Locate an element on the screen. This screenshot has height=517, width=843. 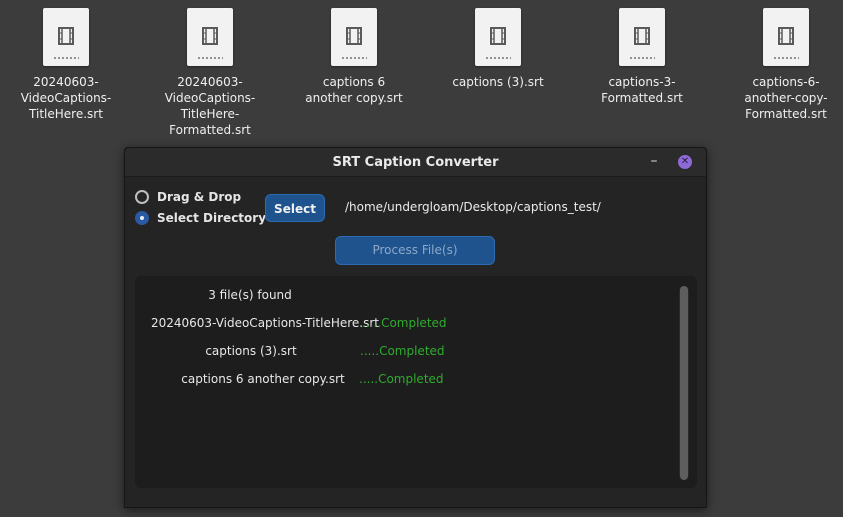
window-title: SRT Caption Converter is located at coordinates (415, 162).